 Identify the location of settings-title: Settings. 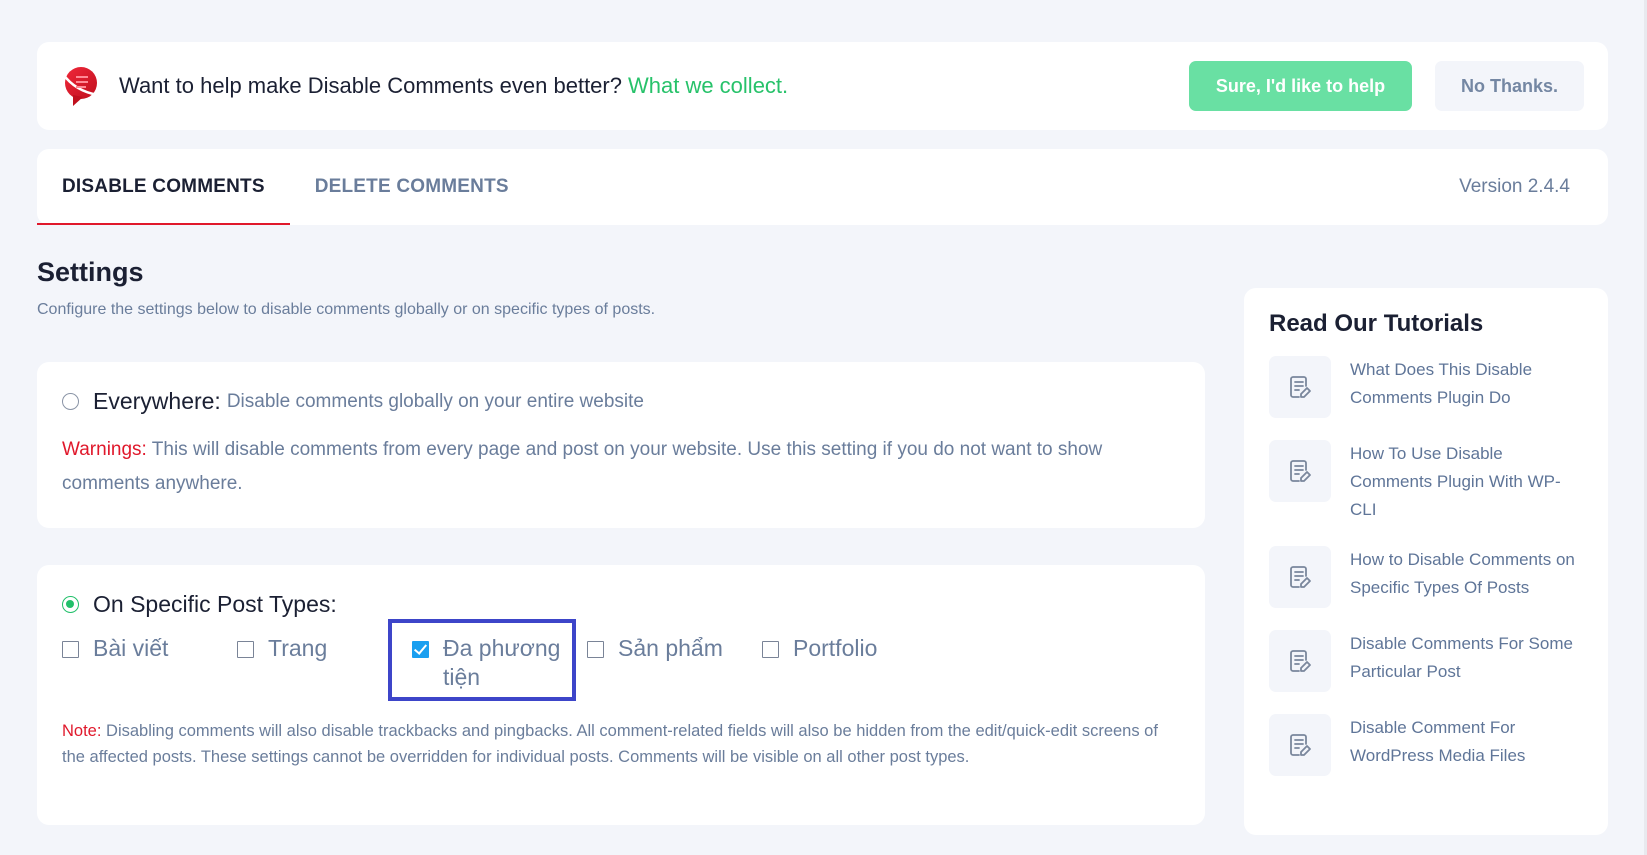
(90, 272).